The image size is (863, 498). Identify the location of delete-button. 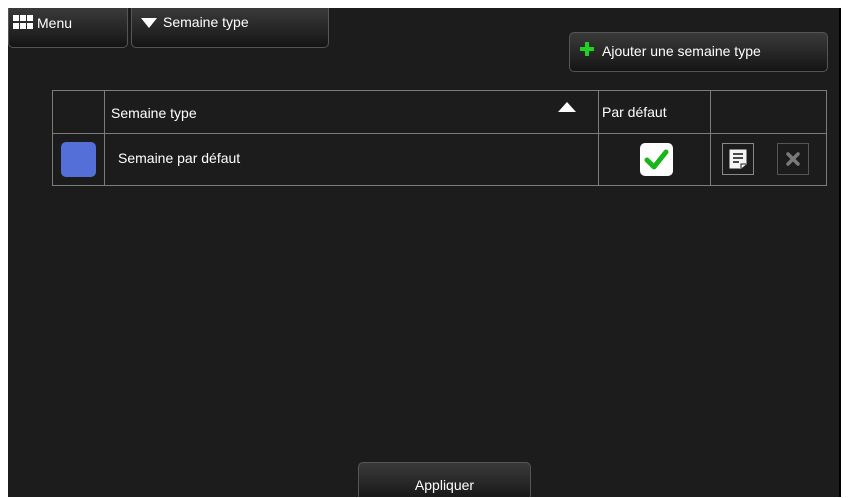
(793, 159).